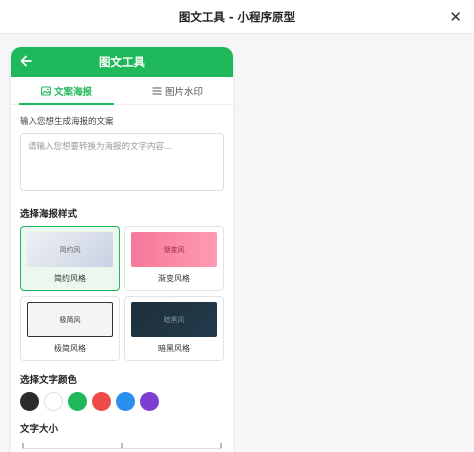 Image resolution: width=474 pixels, height=452 pixels. I want to click on style-name: 渐变风格, so click(174, 278).